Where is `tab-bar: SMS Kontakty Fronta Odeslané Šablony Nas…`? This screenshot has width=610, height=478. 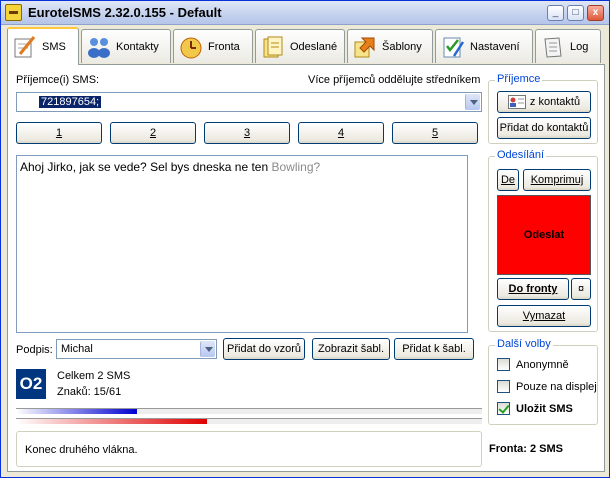 tab-bar: SMS Kontakty Fronta Odeslané Šablony Nas… is located at coordinates (306, 46).